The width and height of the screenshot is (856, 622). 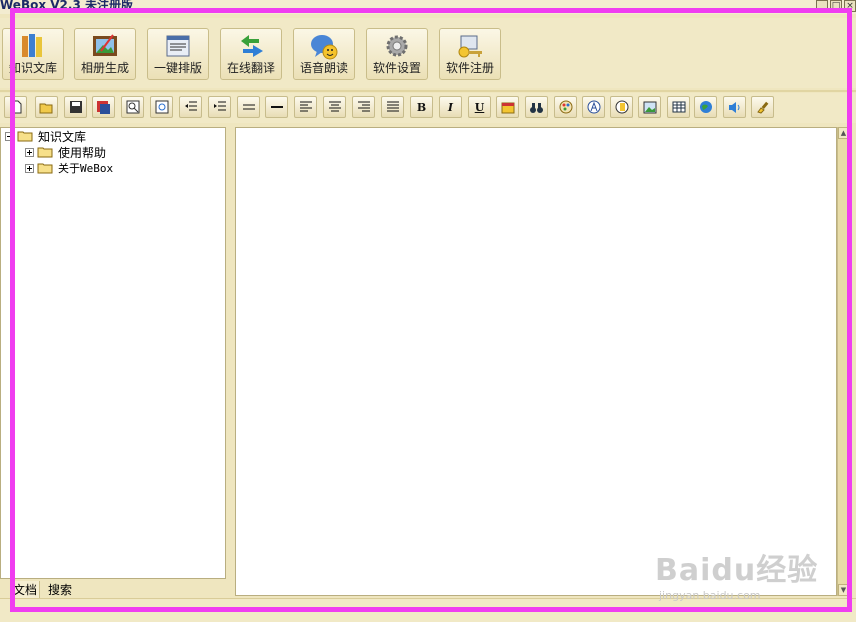 I want to click on album-generate-button: 相册生成, so click(x=105, y=54).